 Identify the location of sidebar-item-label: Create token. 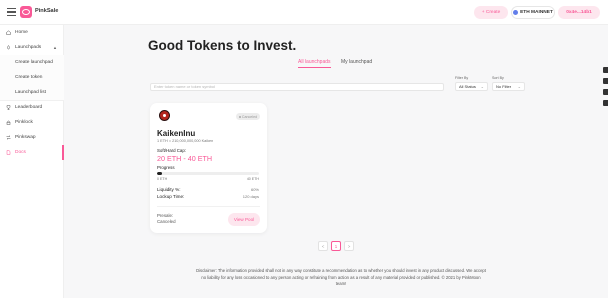
(29, 77).